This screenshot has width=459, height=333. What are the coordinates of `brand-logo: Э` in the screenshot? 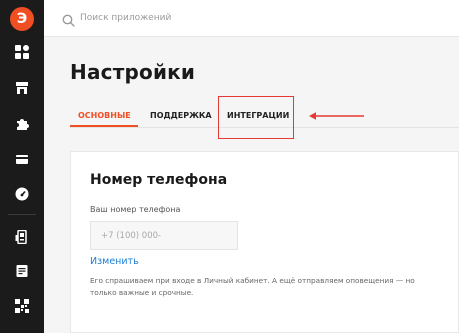 It's located at (22, 19).